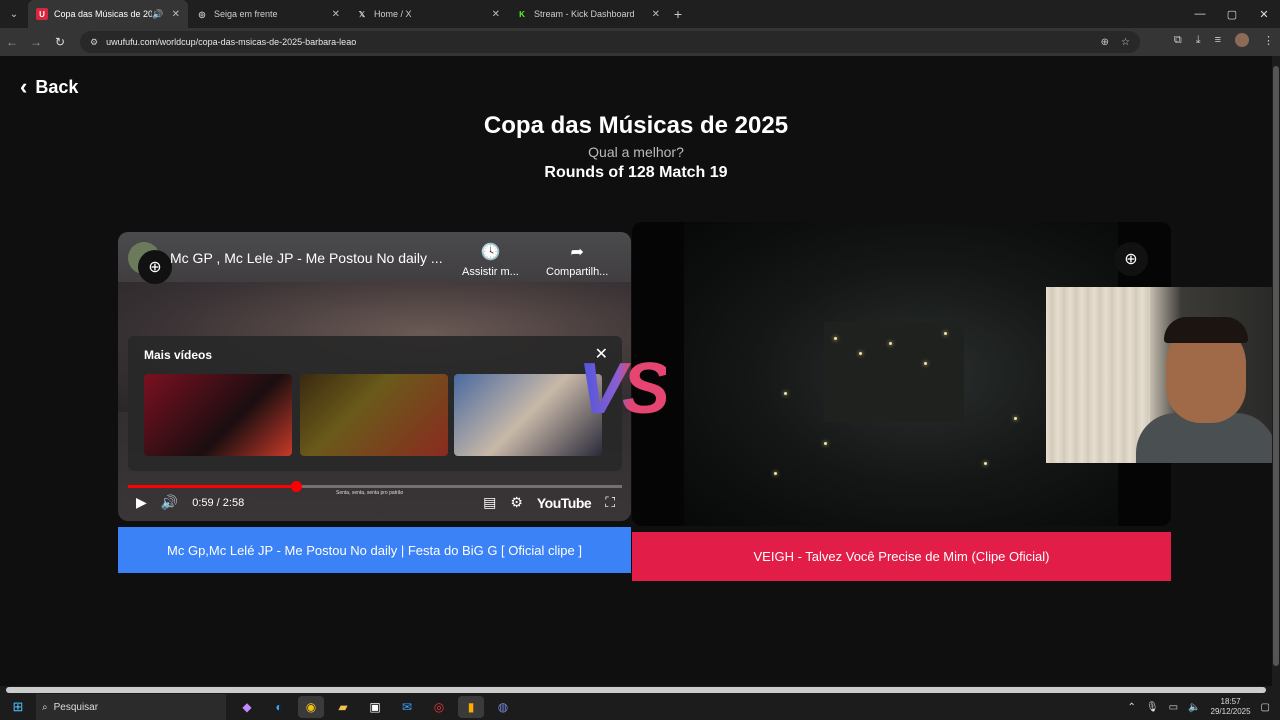 The image size is (1280, 720). What do you see at coordinates (57, 86) in the screenshot?
I see `back-label: Back` at bounding box center [57, 86].